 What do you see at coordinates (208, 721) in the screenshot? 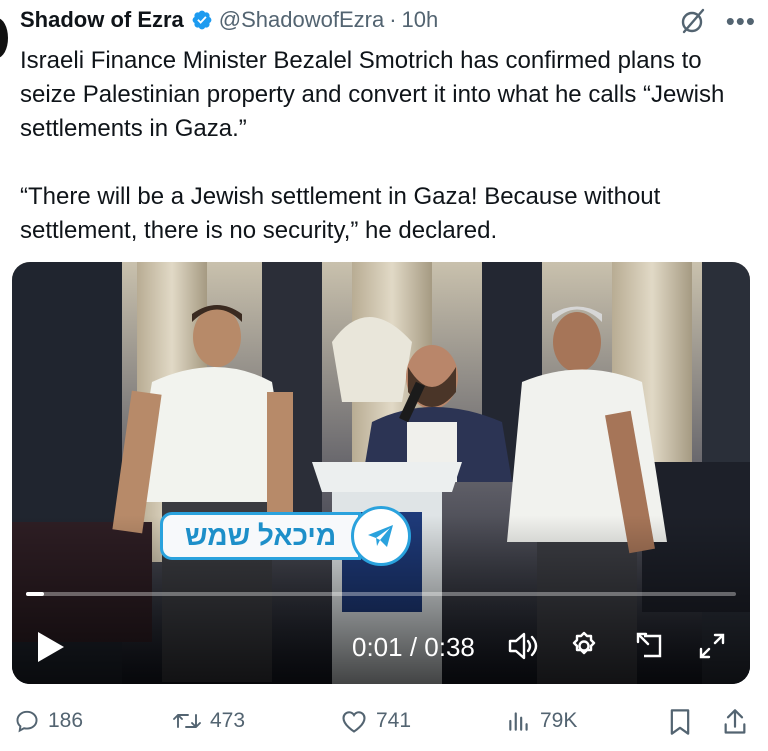
I see `repost-button: 473` at bounding box center [208, 721].